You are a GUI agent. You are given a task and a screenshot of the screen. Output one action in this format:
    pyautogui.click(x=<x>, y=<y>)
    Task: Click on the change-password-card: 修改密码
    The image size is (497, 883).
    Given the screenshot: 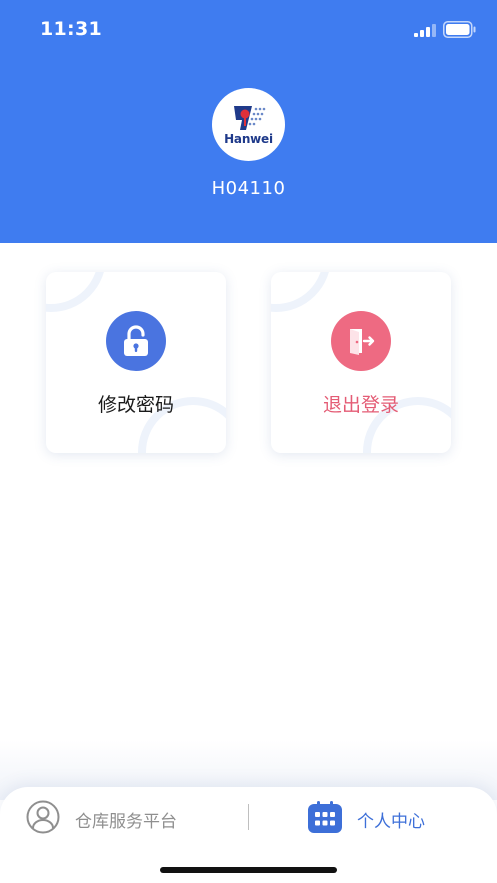 What is the action you would take?
    pyautogui.click(x=136, y=362)
    